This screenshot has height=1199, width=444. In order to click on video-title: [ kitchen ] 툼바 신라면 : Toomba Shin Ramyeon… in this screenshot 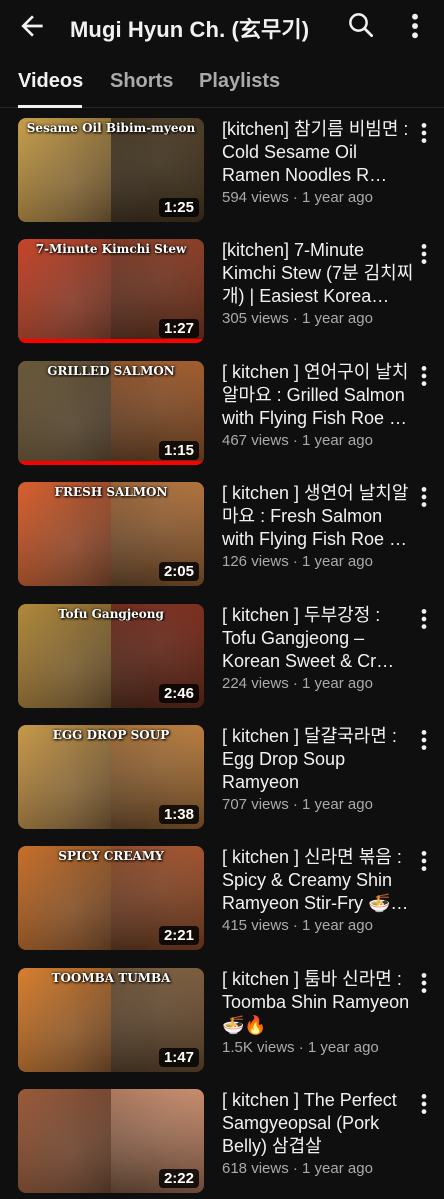, I will do `click(318, 1002)`.